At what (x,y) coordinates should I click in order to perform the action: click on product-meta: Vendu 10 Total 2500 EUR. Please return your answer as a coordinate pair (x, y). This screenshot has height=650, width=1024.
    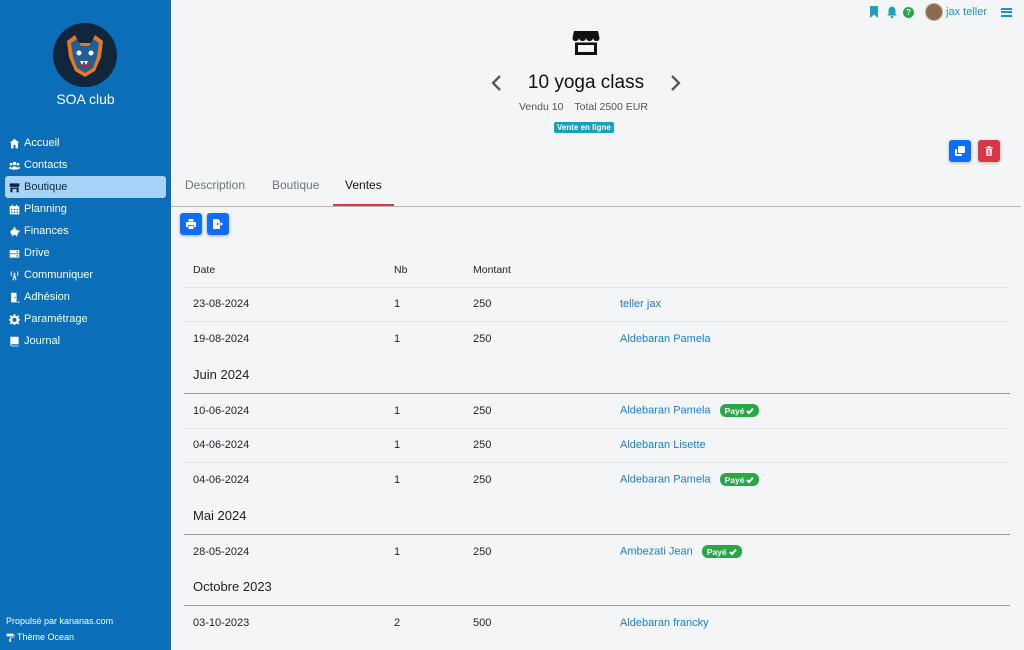
    Looking at the image, I should click on (583, 107).